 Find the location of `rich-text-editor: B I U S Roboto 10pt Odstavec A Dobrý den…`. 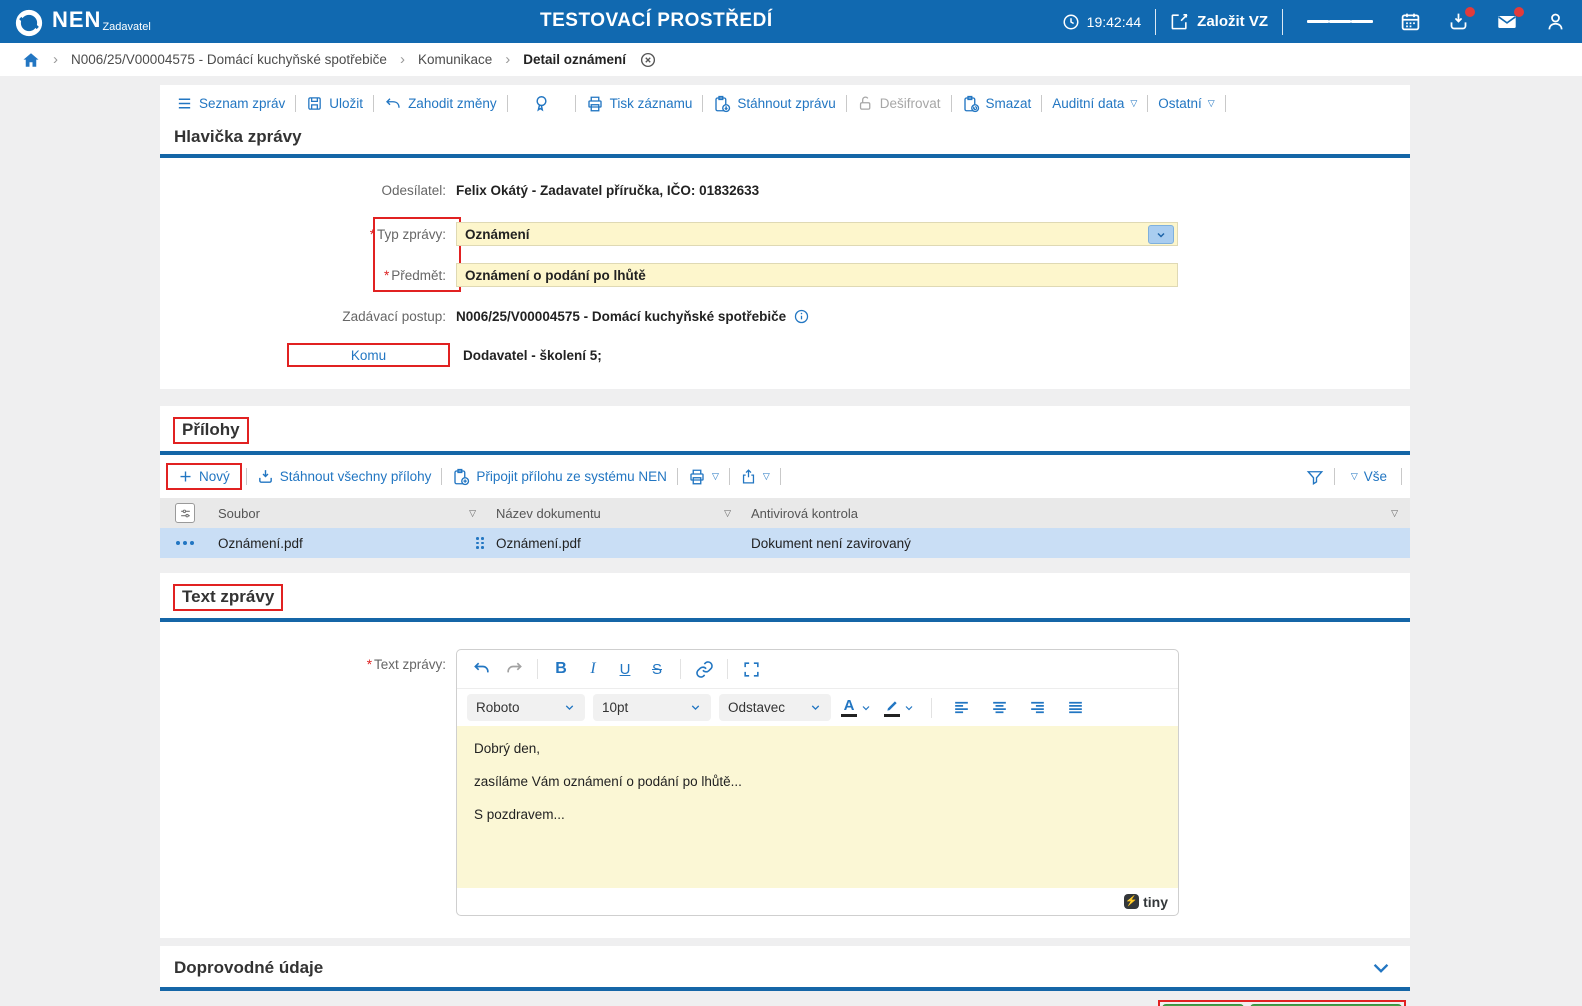

rich-text-editor: B I U S Roboto 10pt Odstavec A Dobrý den… is located at coordinates (817, 782).